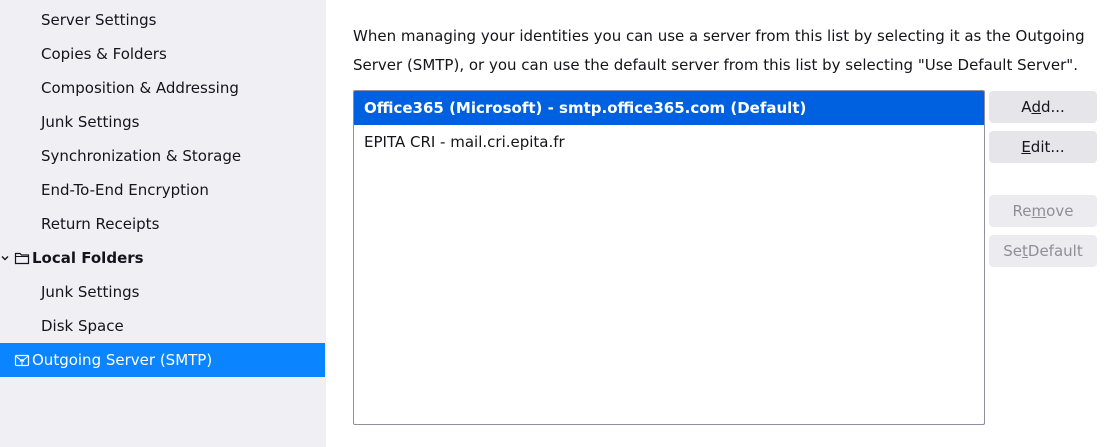 The image size is (1118, 447). Describe the element at coordinates (22, 360) in the screenshot. I see `outgoing-server-icon` at that location.